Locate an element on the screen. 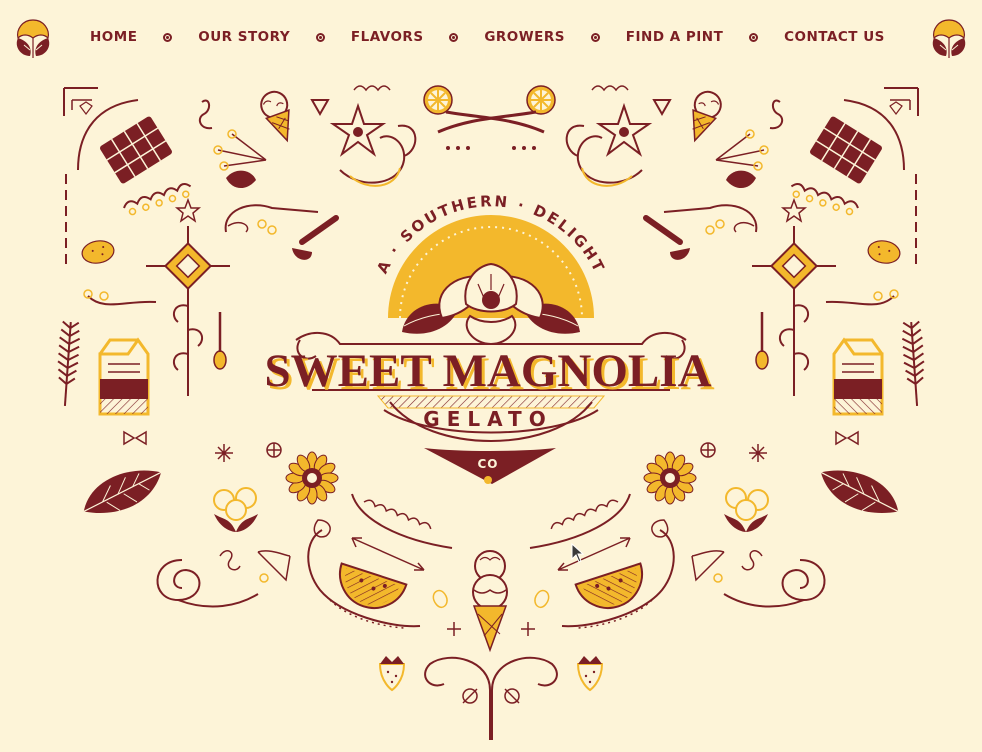  brand-suffix: CO is located at coordinates (487, 464).